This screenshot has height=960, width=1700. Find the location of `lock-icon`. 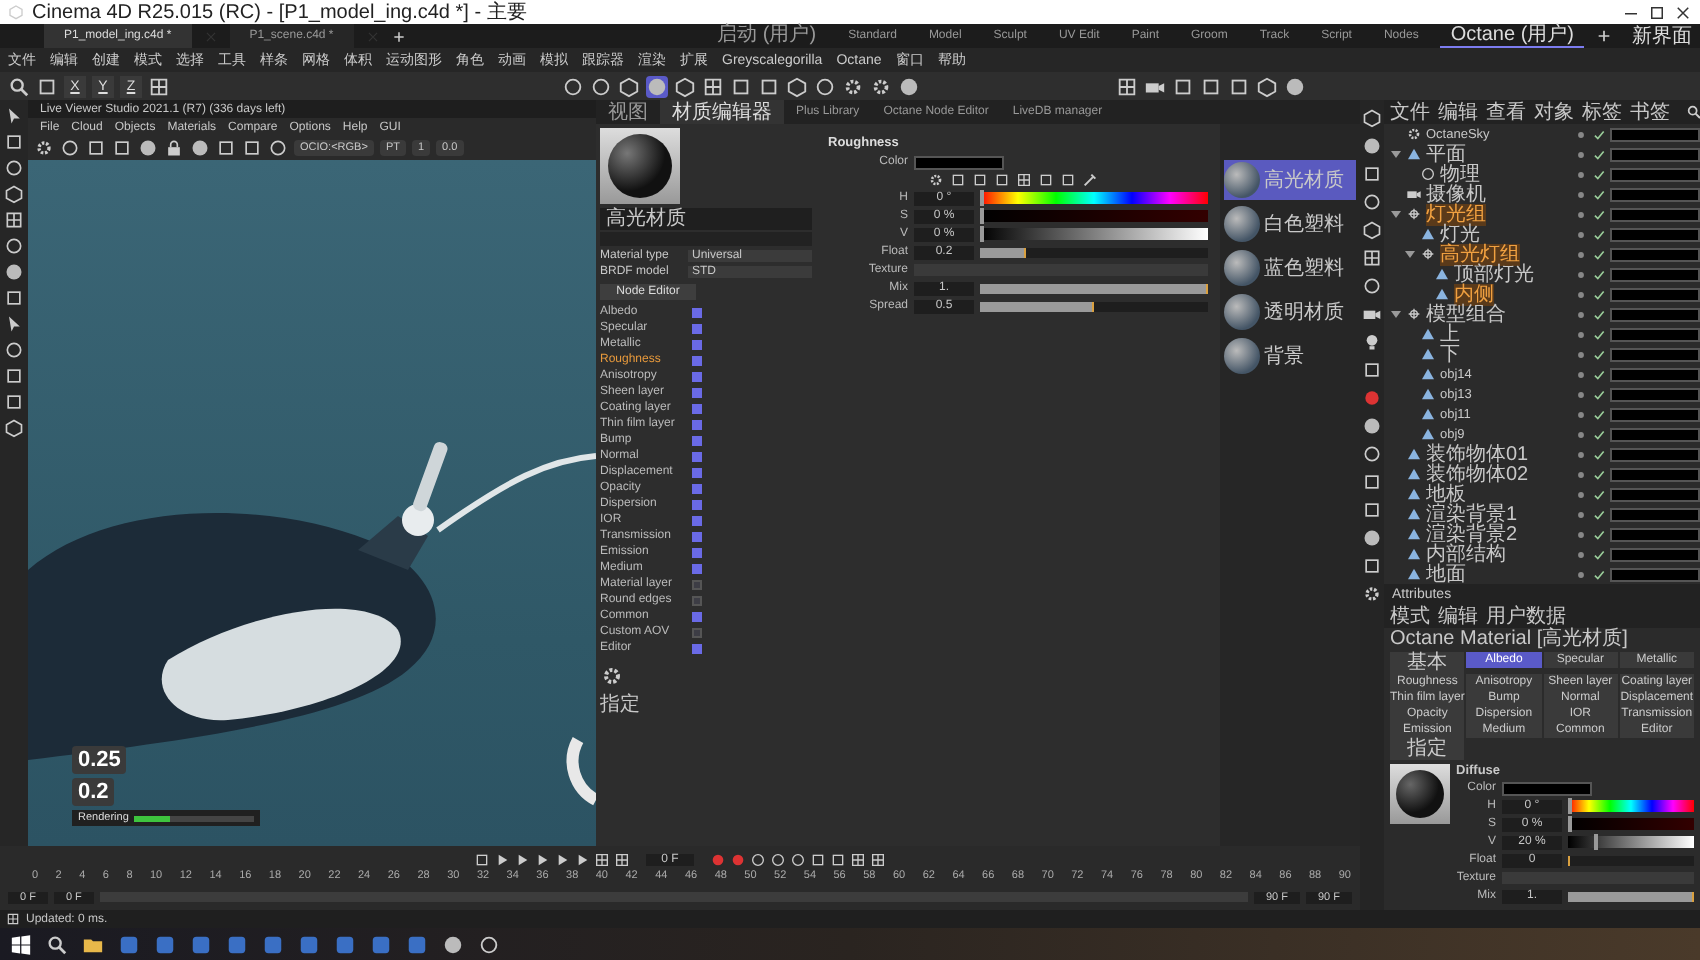

lock-icon is located at coordinates (174, 148).